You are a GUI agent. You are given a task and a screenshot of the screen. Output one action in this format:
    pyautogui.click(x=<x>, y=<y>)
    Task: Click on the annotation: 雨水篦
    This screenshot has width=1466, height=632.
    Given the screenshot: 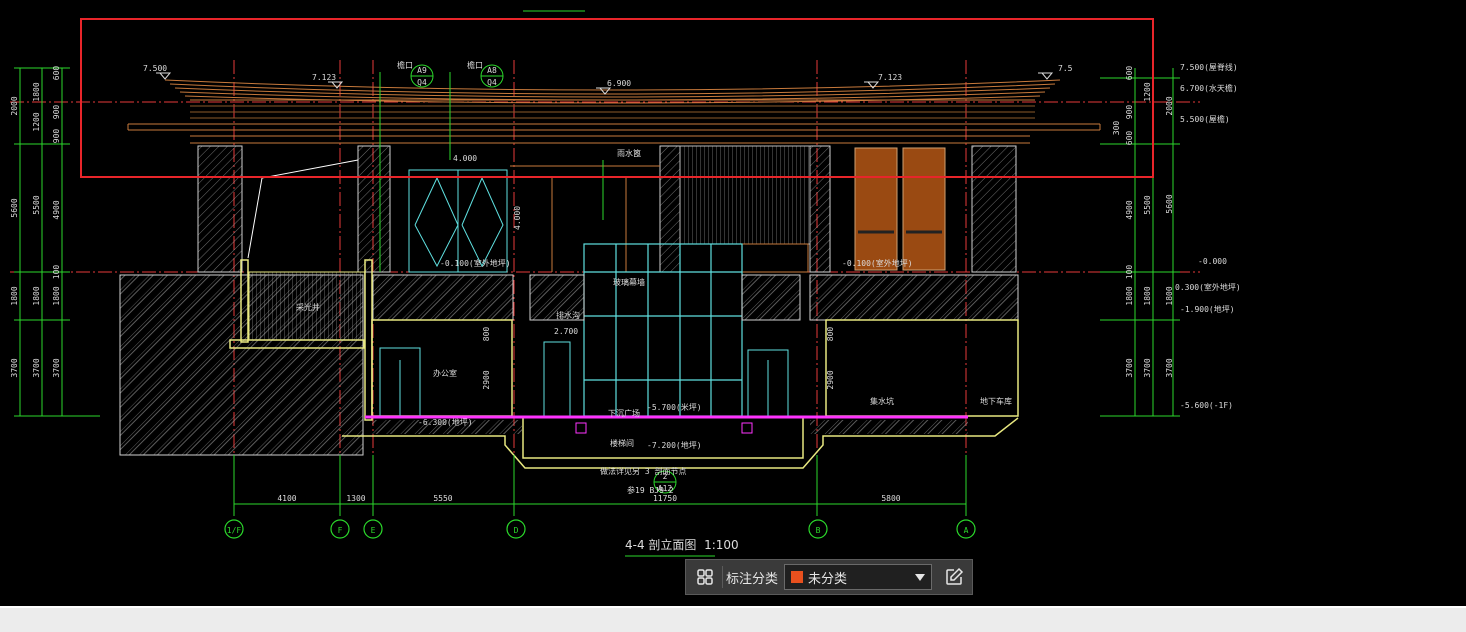 What is the action you would take?
    pyautogui.click(x=629, y=153)
    